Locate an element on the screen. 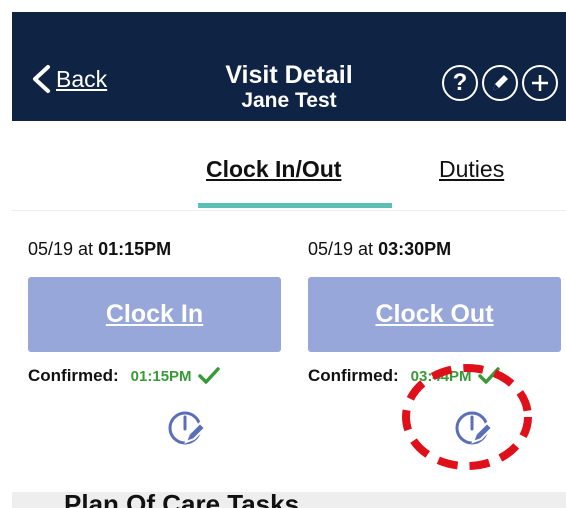 The height and width of the screenshot is (508, 566). clock-out-confirmation: Confirmed: 03:44PM is located at coordinates (404, 376).